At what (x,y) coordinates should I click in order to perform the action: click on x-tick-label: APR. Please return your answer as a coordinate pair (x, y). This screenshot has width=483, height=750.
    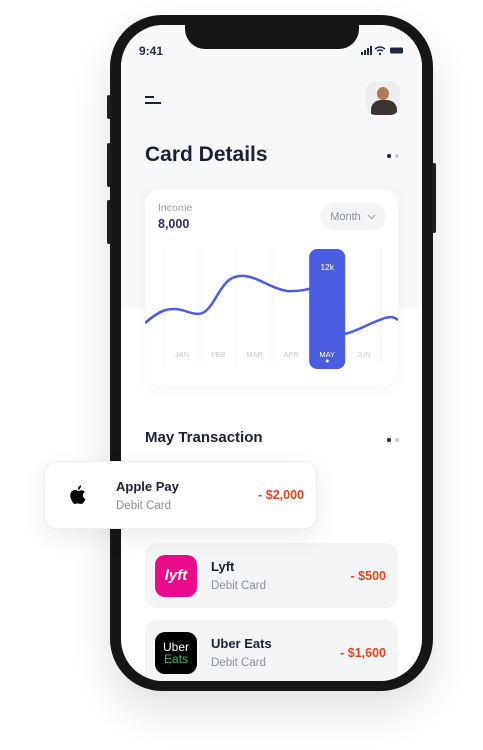
    Looking at the image, I should click on (291, 354).